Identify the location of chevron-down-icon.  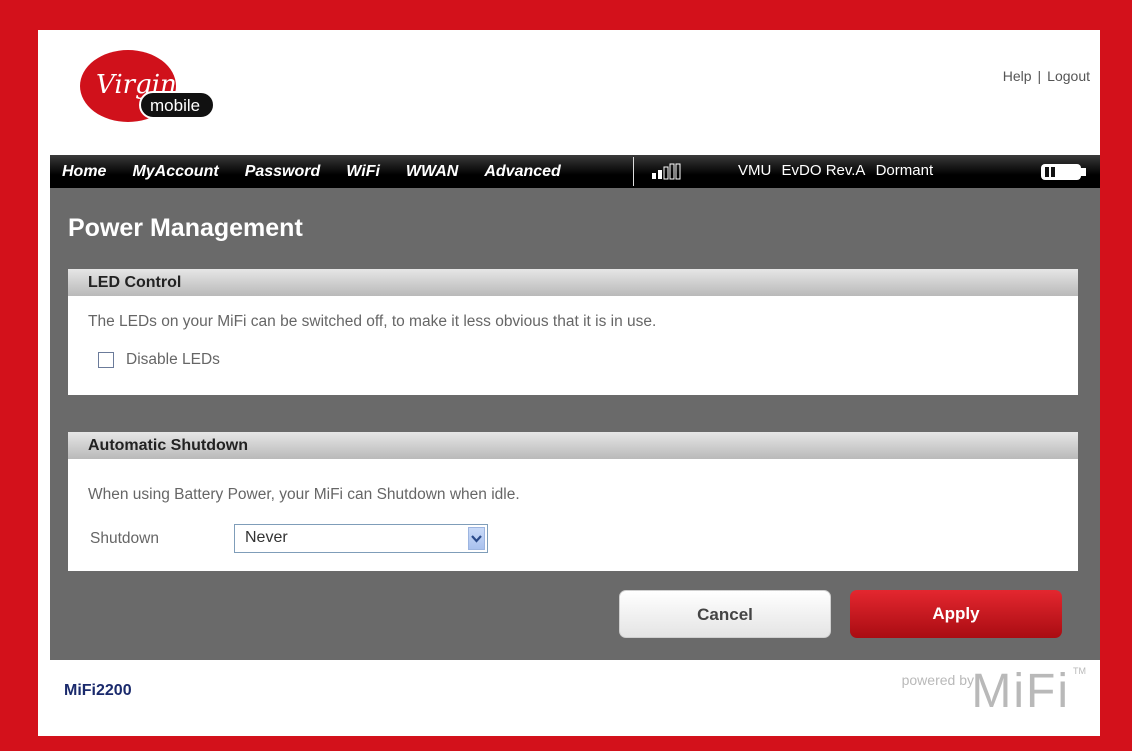
(476, 538).